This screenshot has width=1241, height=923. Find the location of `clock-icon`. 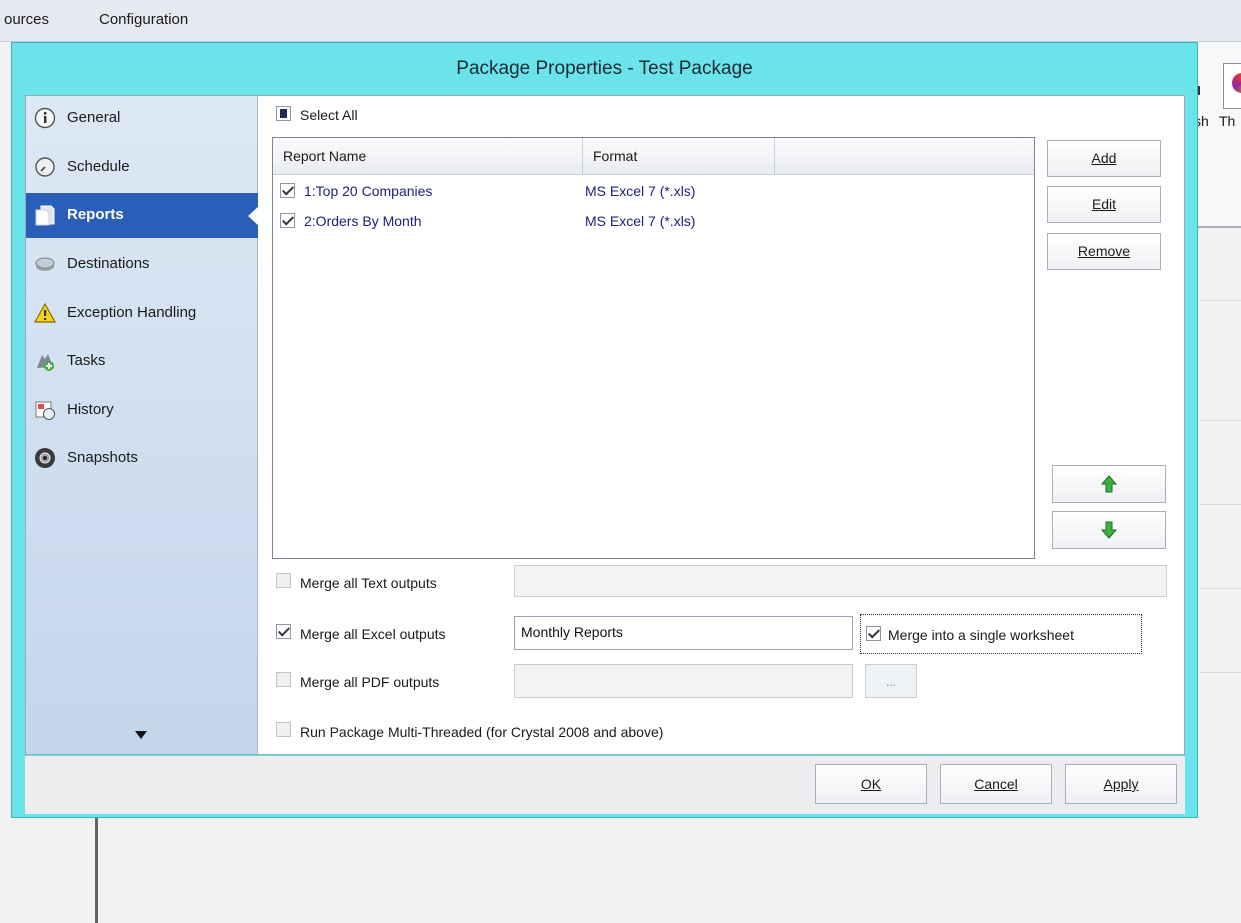

clock-icon is located at coordinates (45, 167).